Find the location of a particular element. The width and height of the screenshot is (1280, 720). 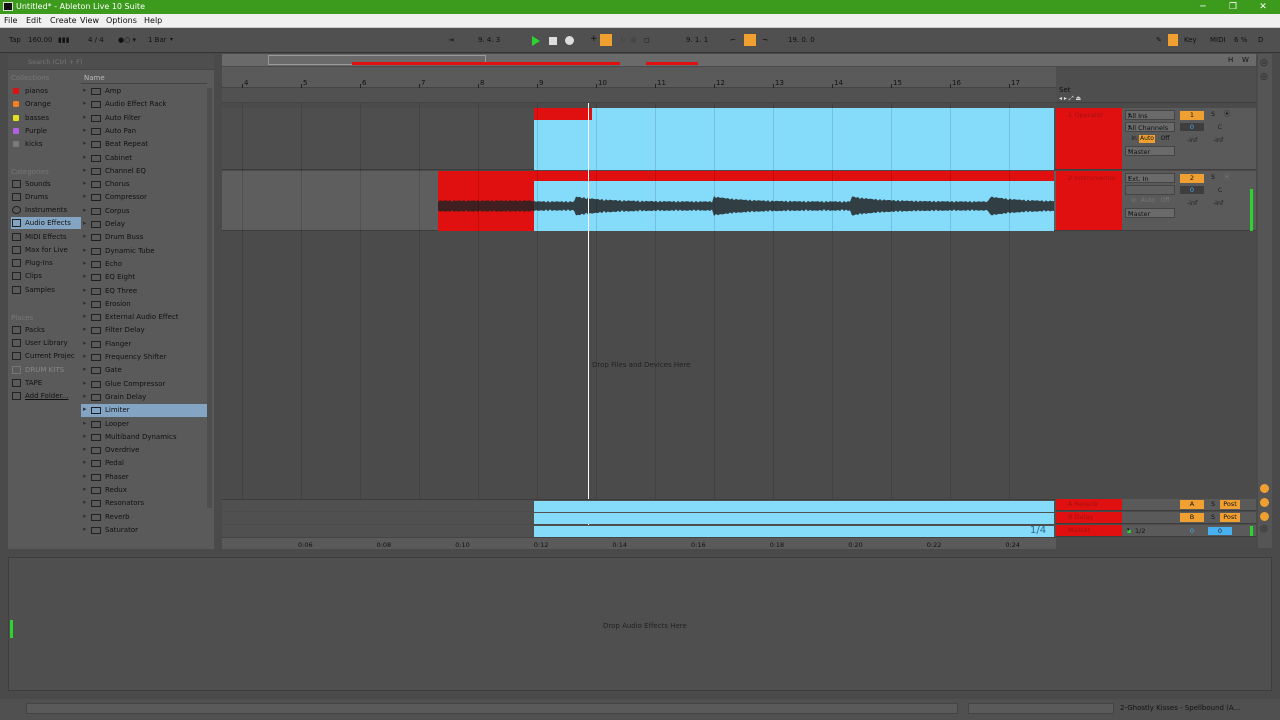

show-delay-icon: ◎ is located at coordinates (1264, 529).